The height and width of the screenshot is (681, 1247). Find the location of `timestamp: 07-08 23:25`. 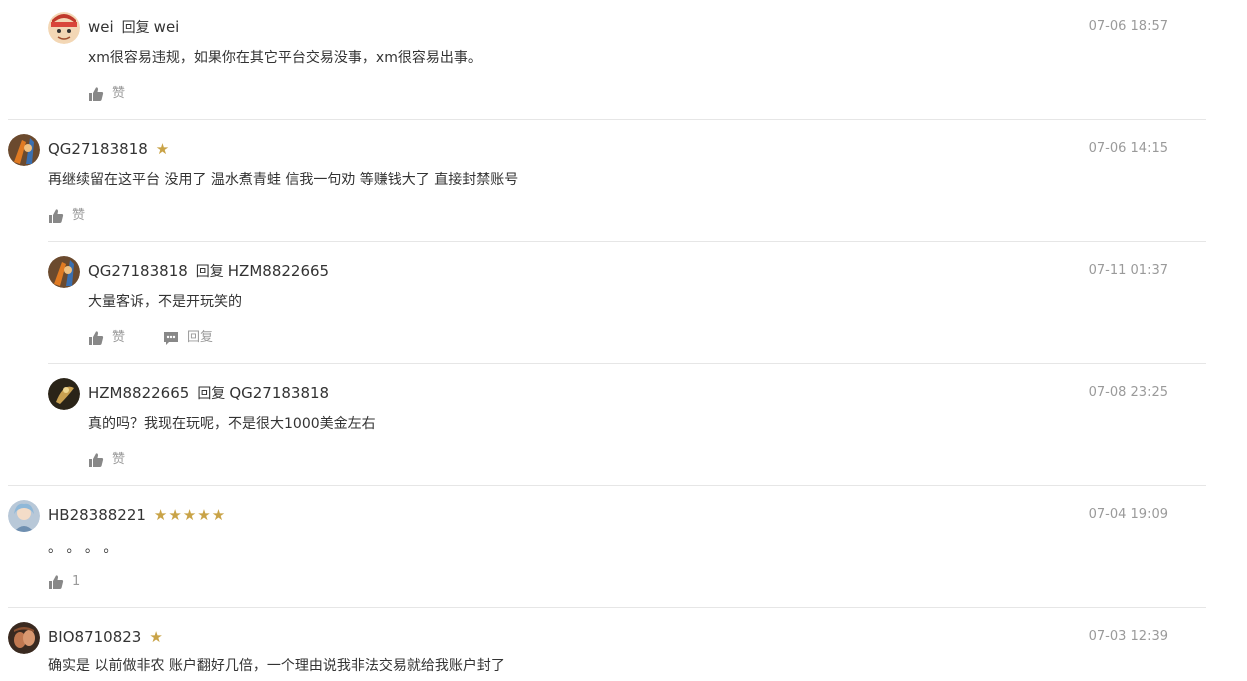

timestamp: 07-08 23:25 is located at coordinates (1128, 392).